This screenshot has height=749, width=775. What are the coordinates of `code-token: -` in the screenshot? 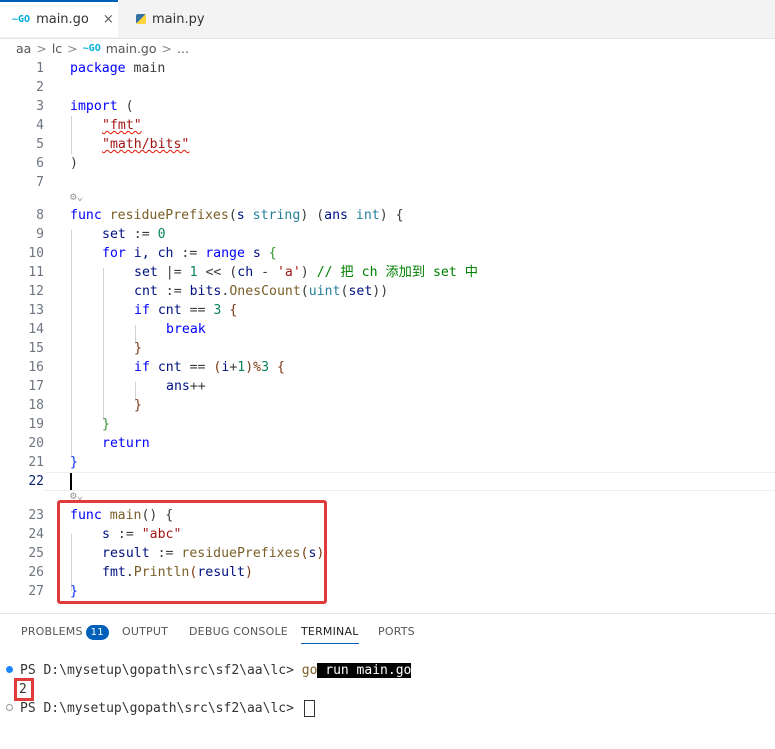 It's located at (265, 272).